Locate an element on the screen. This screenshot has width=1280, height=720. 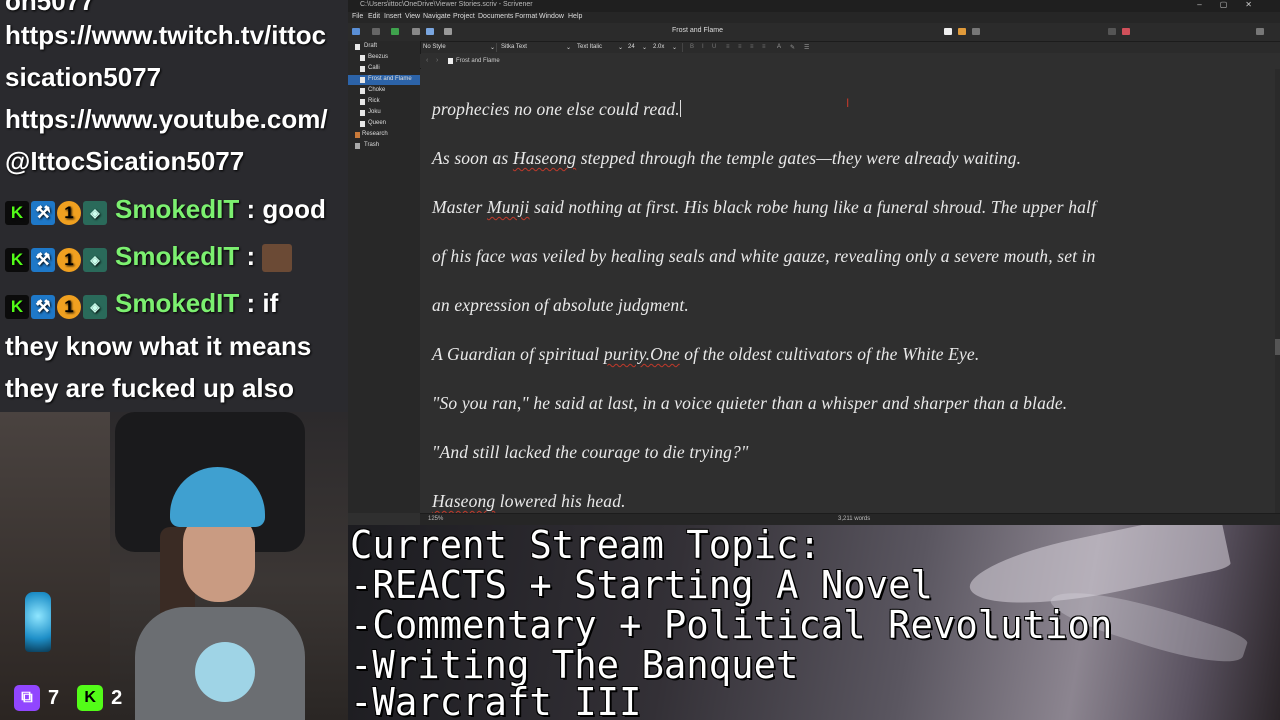
compose-icon is located at coordinates (448, 31).